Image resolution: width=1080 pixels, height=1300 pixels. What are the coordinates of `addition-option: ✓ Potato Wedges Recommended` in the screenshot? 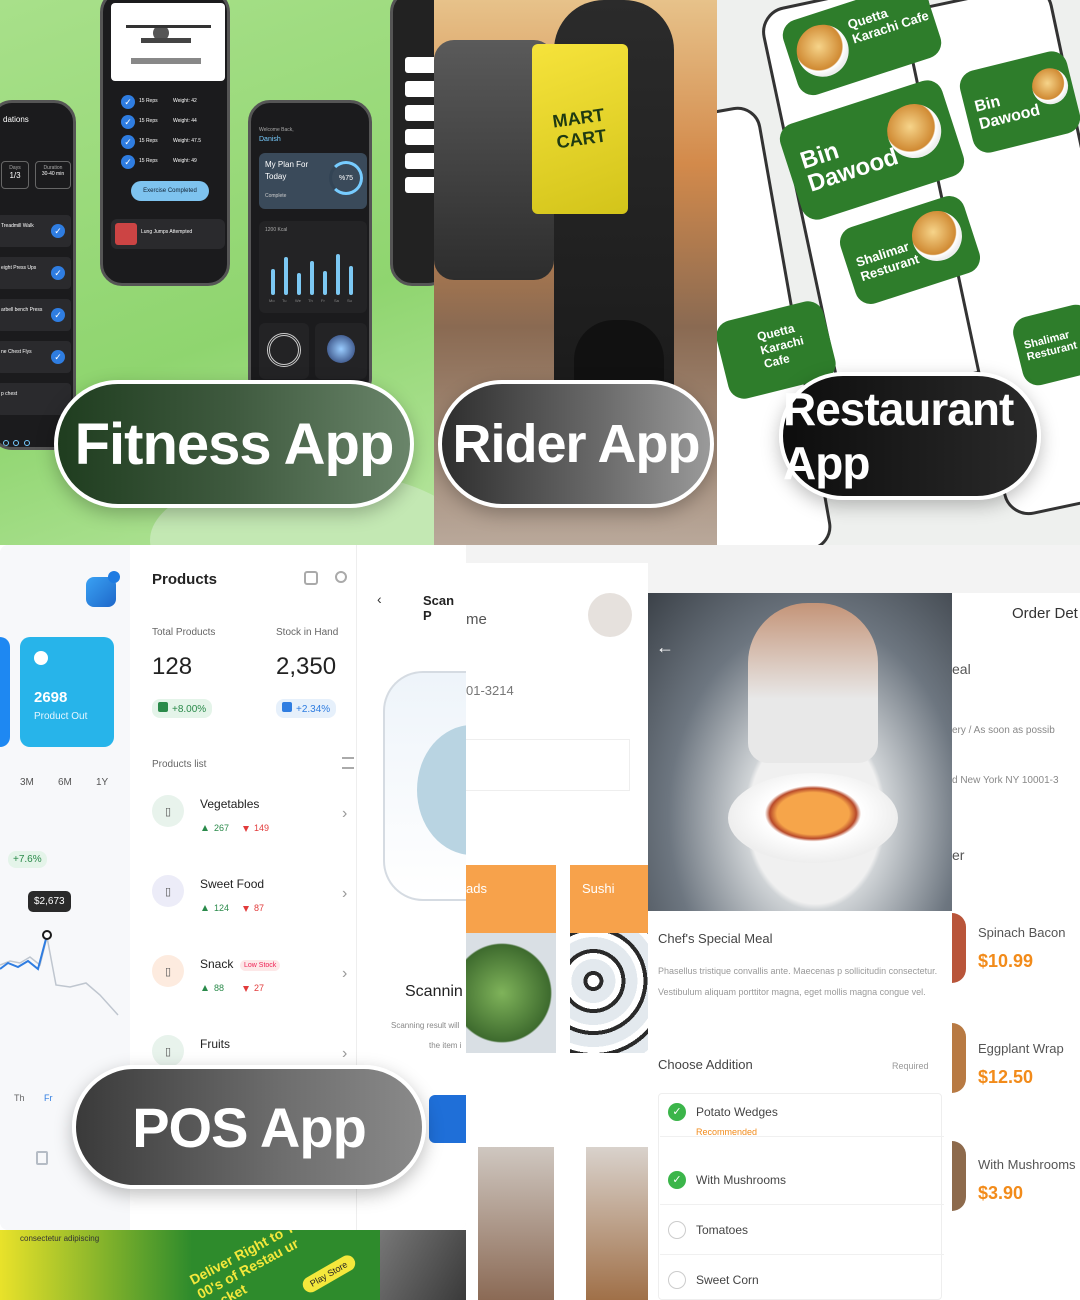 It's located at (802, 1115).